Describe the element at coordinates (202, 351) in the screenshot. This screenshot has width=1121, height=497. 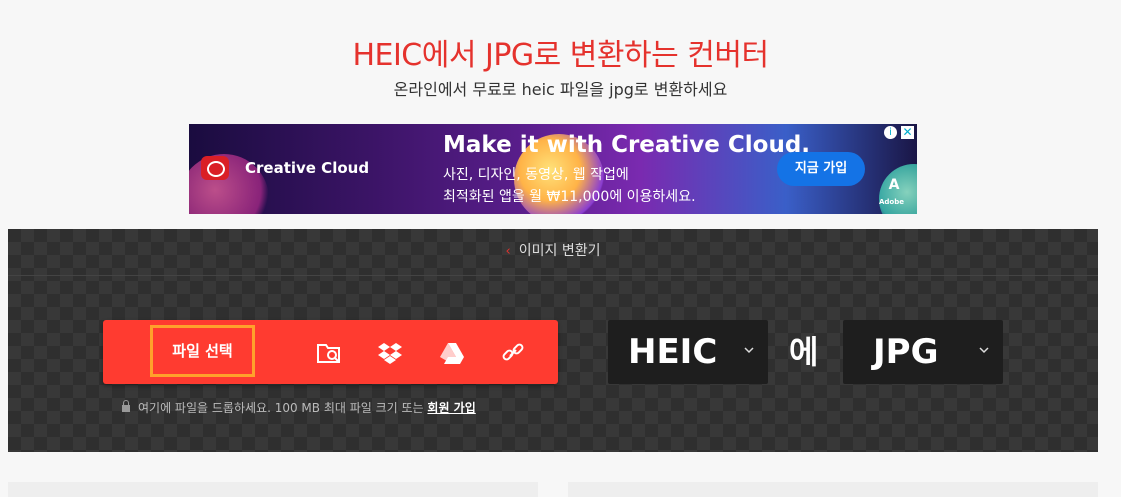
I see `choose-file-button: 파일 선택` at that location.